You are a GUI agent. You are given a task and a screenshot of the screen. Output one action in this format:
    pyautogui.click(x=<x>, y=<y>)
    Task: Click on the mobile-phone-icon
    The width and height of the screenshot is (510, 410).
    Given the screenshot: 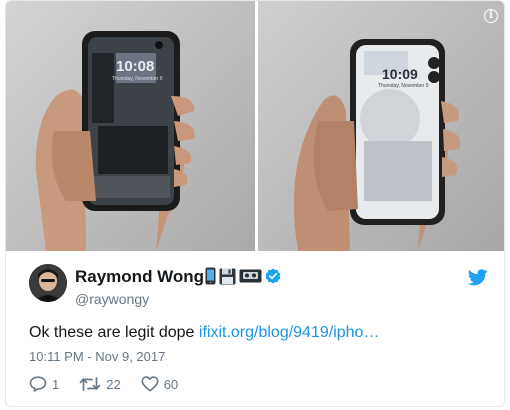 What is the action you would take?
    pyautogui.click(x=210, y=276)
    